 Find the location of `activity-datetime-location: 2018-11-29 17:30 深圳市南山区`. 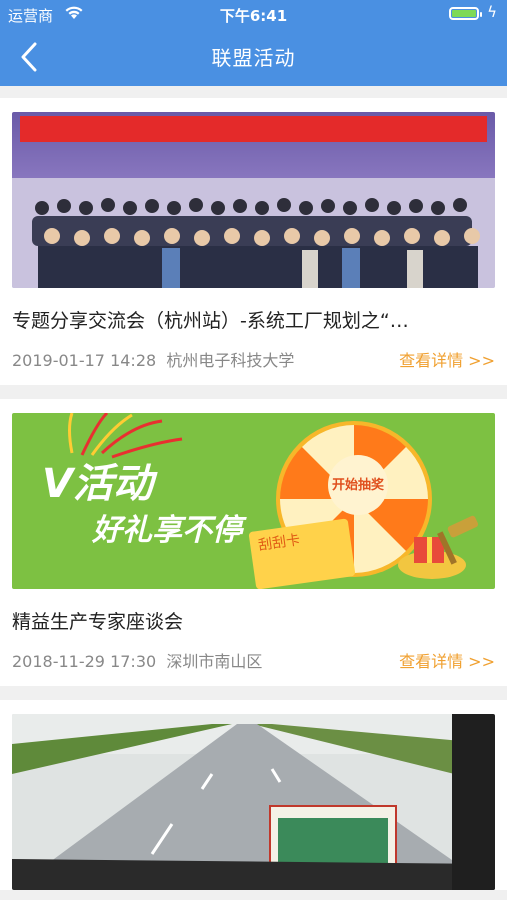

activity-datetime-location: 2018-11-29 17:30 深圳市南山区 is located at coordinates (137, 660).